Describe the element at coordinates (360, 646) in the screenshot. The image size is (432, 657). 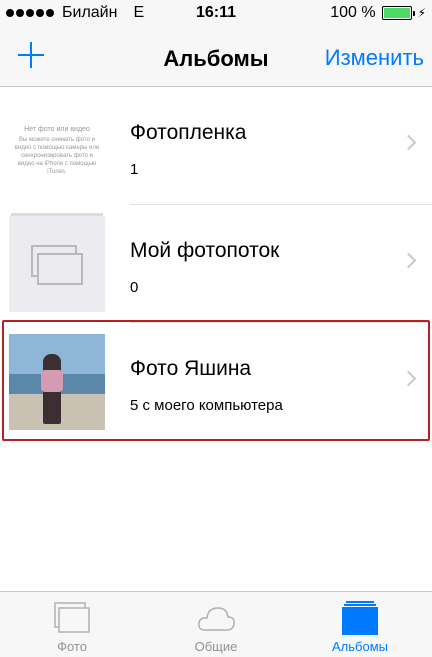
I see `tab-label: Альбомы` at that location.